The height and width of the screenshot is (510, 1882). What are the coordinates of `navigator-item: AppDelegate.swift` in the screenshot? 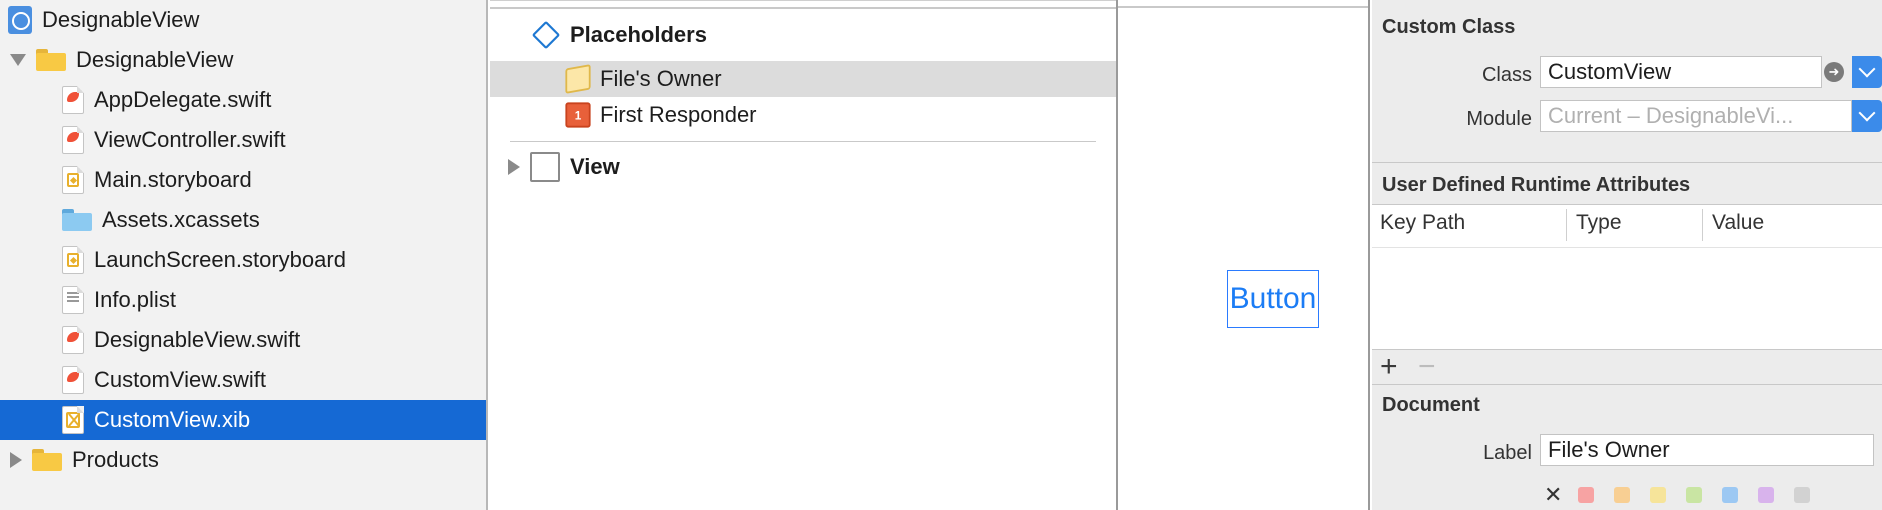 It's located at (243, 100).